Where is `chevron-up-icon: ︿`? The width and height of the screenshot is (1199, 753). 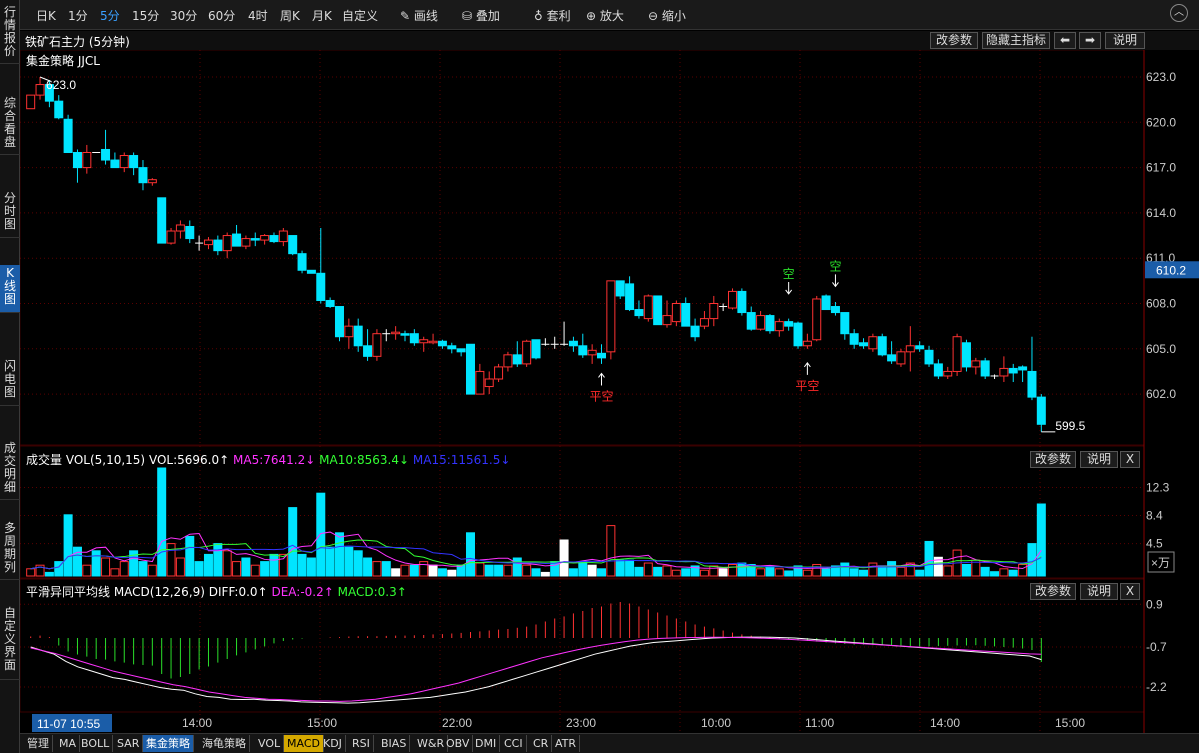 chevron-up-icon: ︿ is located at coordinates (1179, 13).